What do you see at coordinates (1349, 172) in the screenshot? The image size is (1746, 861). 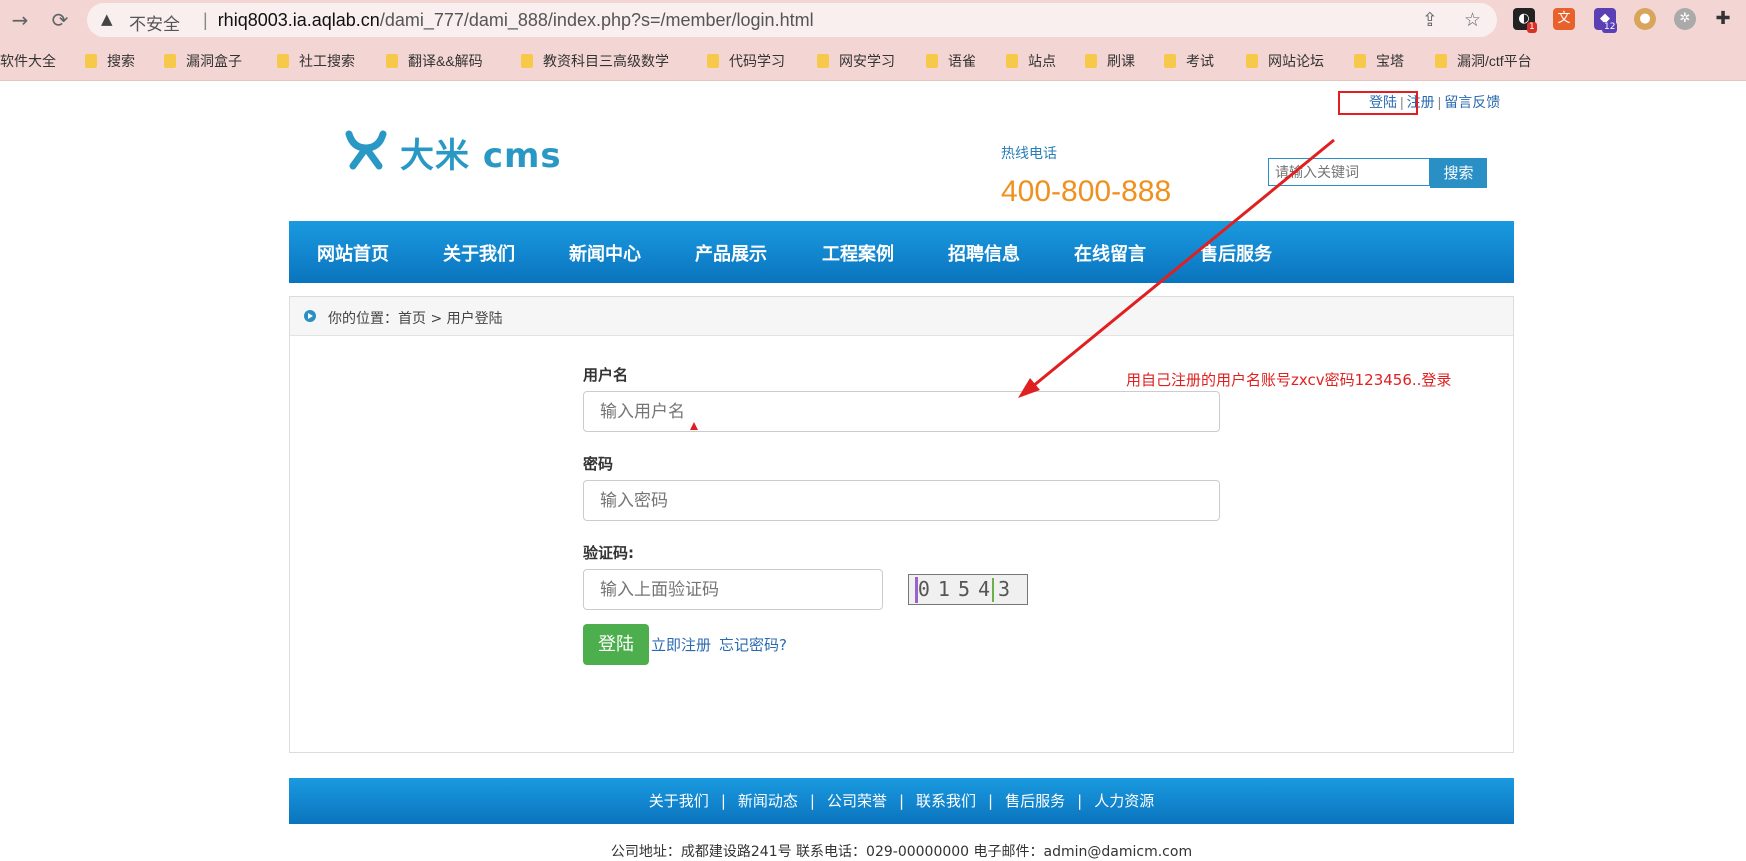 I see `search-input` at bounding box center [1349, 172].